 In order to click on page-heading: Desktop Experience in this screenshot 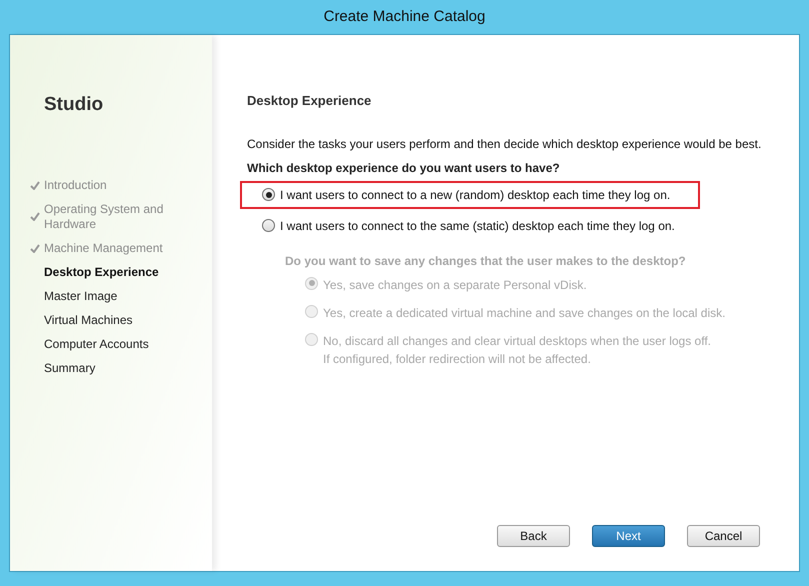, I will do `click(309, 101)`.